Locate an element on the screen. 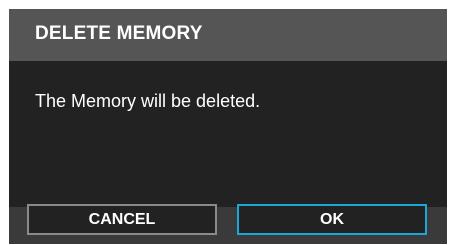  ok-button: OK is located at coordinates (332, 219).